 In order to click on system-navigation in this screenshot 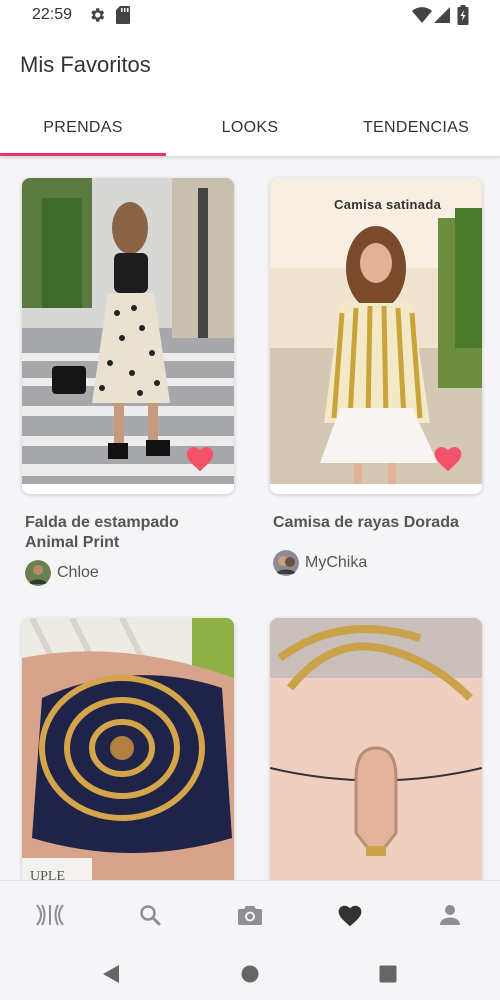, I will do `click(250, 974)`.